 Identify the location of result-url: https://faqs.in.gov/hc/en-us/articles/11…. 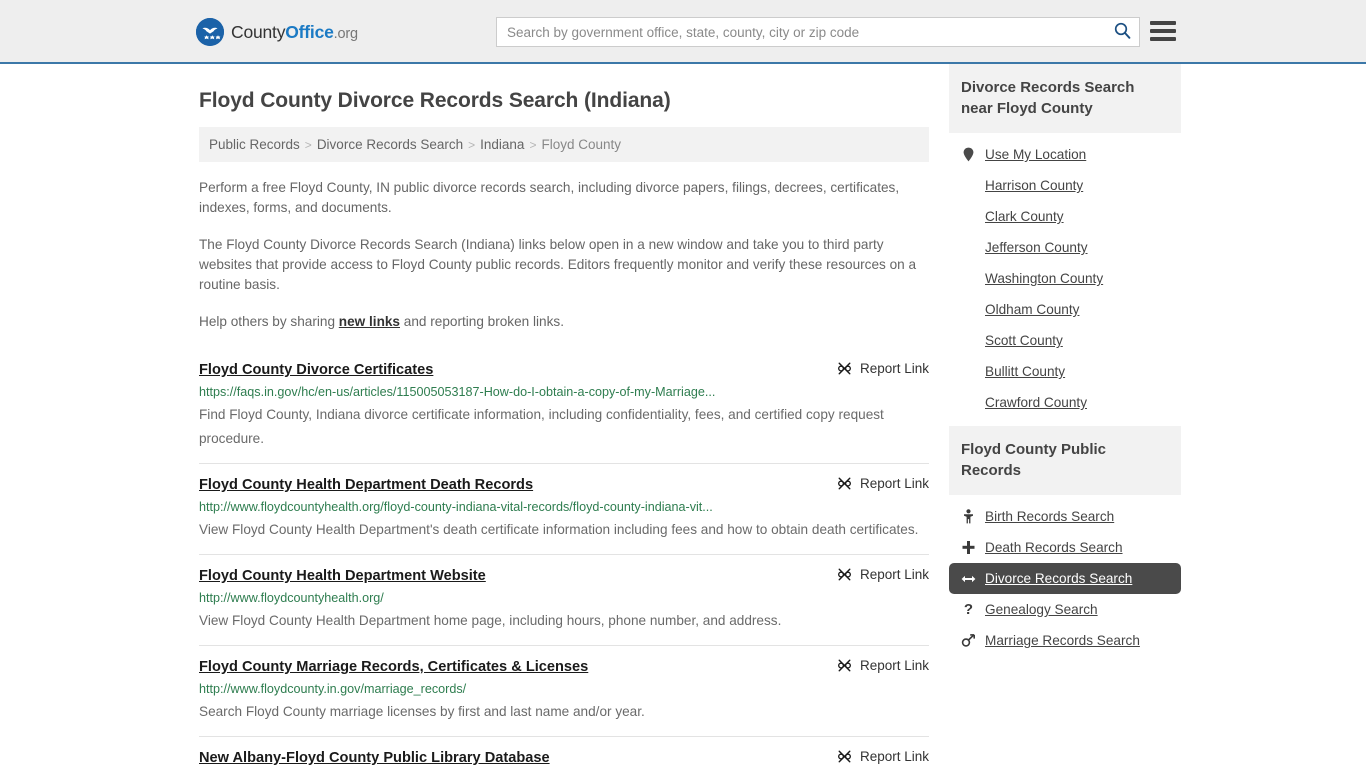
(564, 392).